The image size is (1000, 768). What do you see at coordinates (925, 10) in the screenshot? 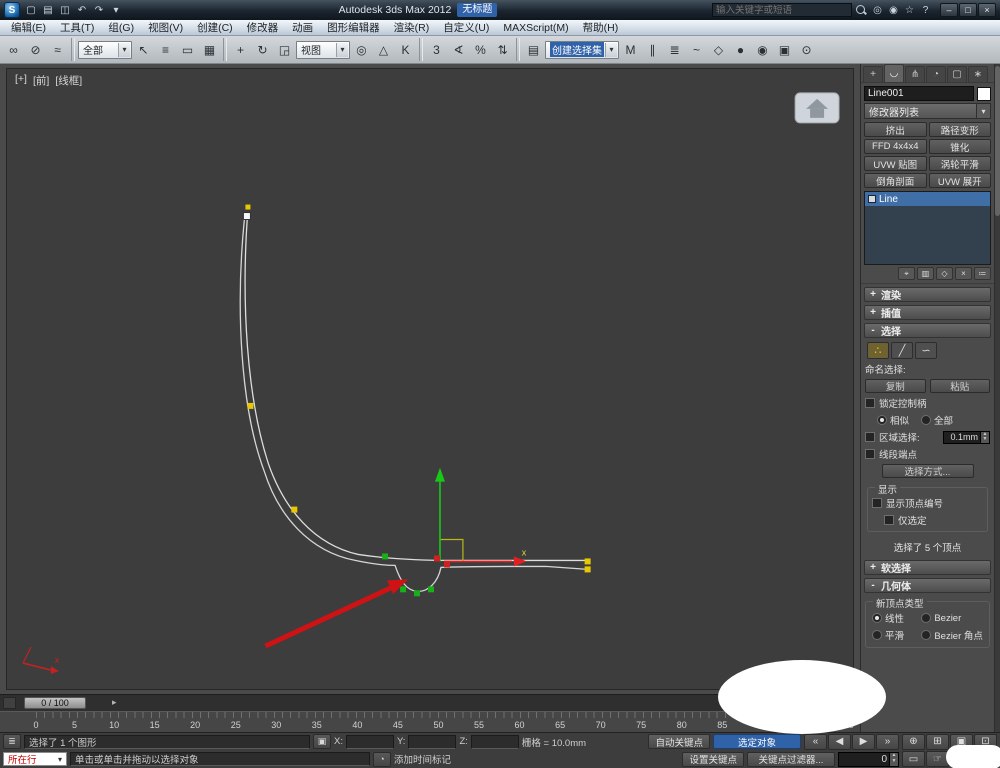
I see `help-icon: ?` at bounding box center [925, 10].